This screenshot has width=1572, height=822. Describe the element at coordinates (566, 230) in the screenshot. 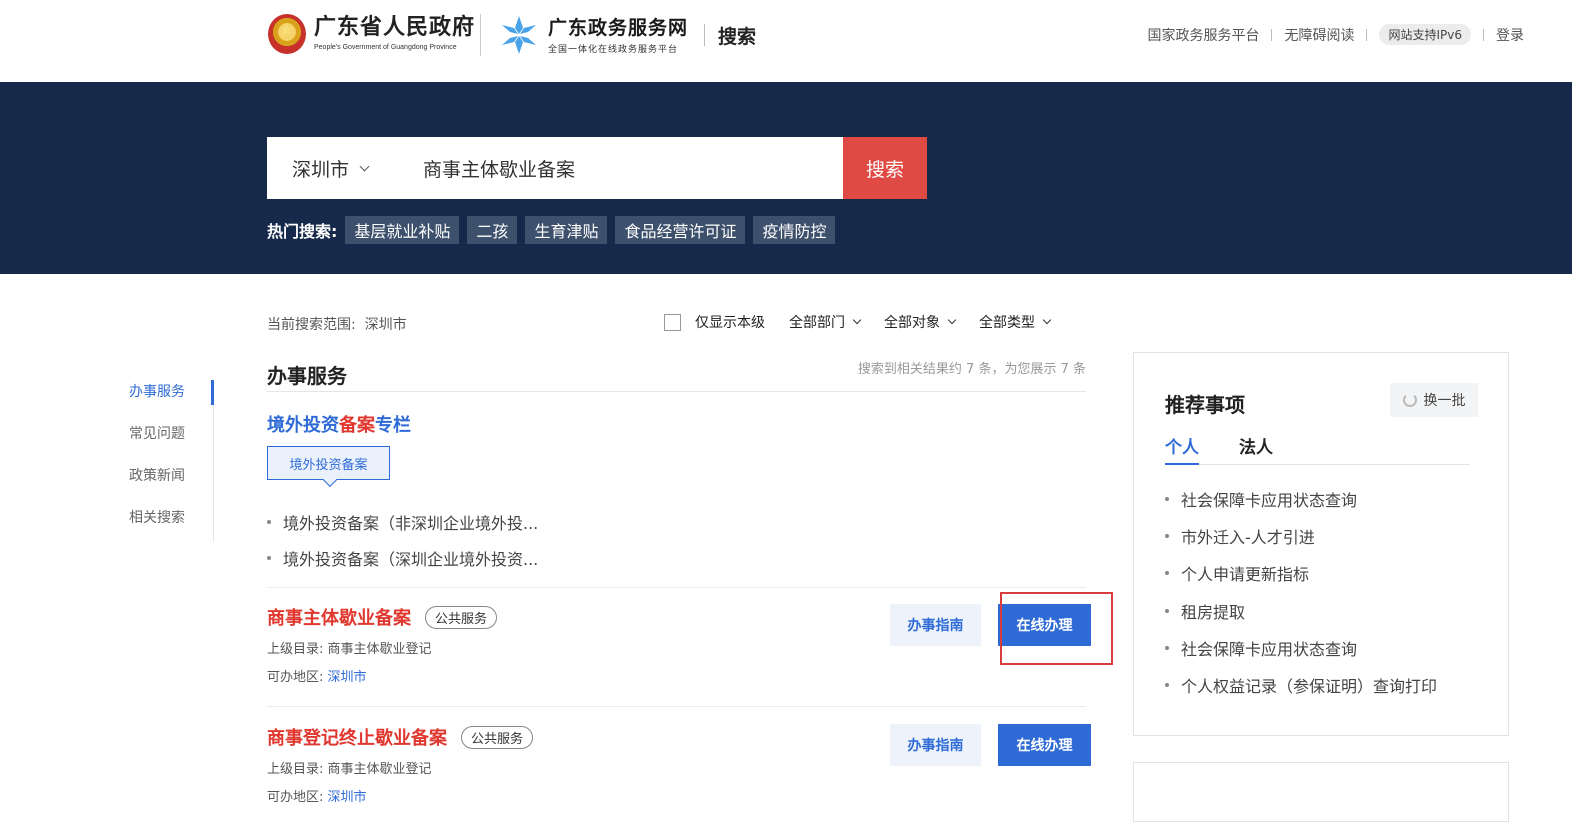

I see `hot-tag: 生育津贴` at that location.